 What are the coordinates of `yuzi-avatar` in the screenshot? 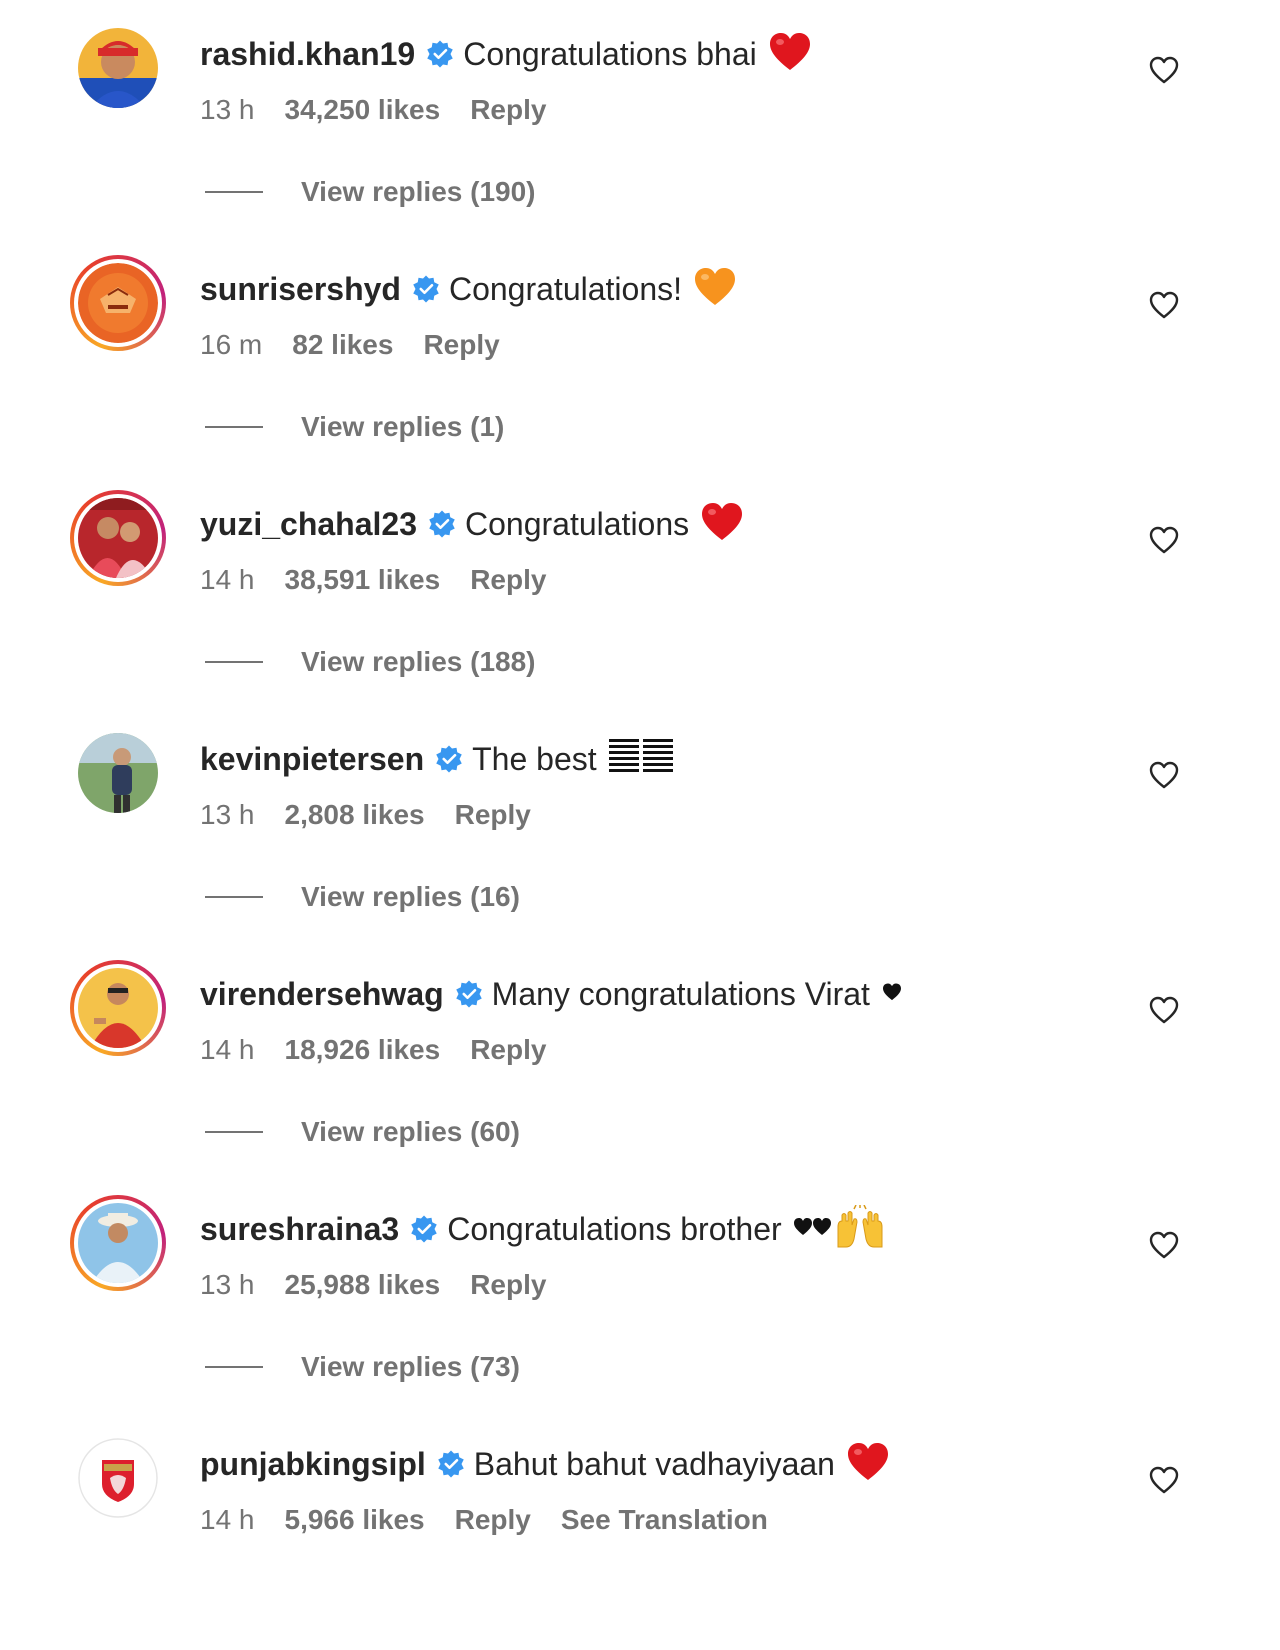 It's located at (118, 538).